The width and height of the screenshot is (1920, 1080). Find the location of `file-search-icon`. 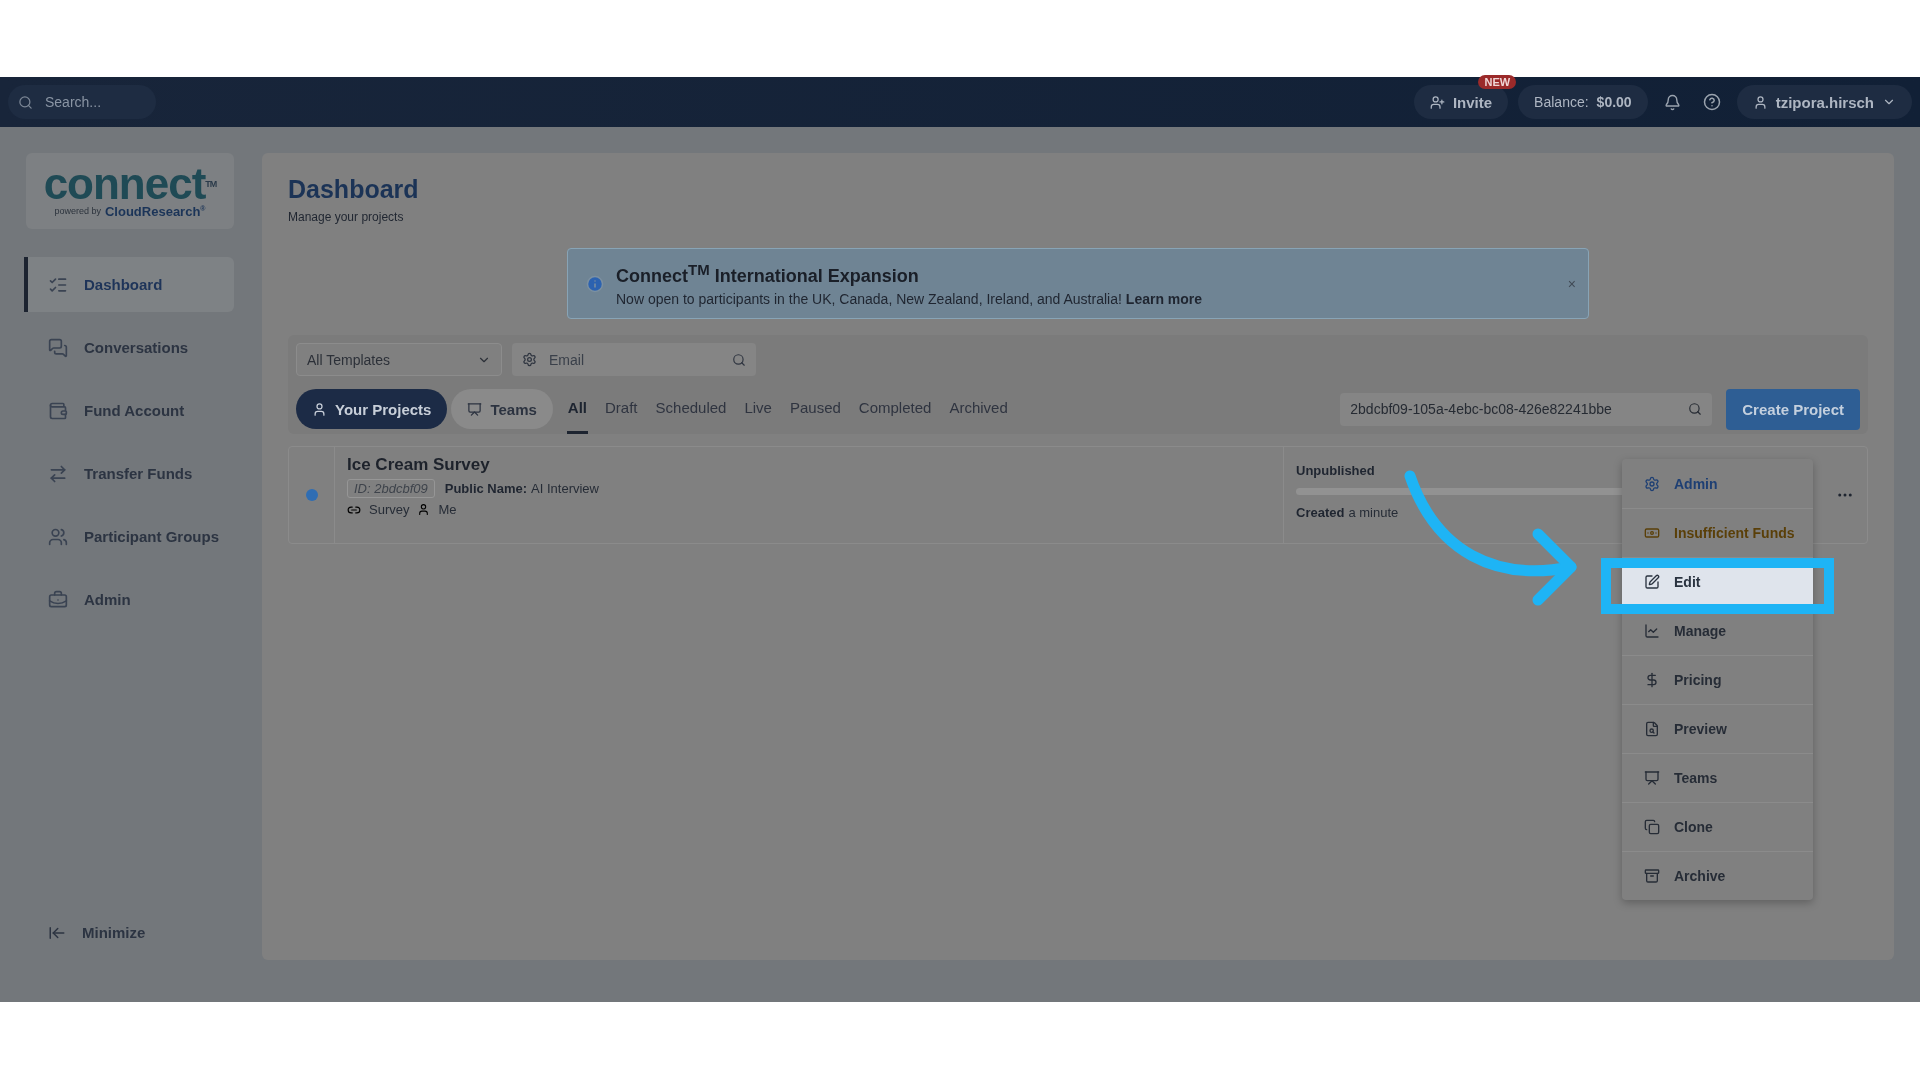

file-search-icon is located at coordinates (1652, 729).